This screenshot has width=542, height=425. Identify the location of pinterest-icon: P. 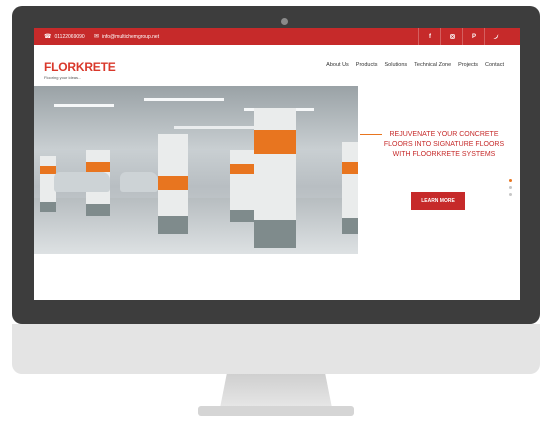
(473, 36).